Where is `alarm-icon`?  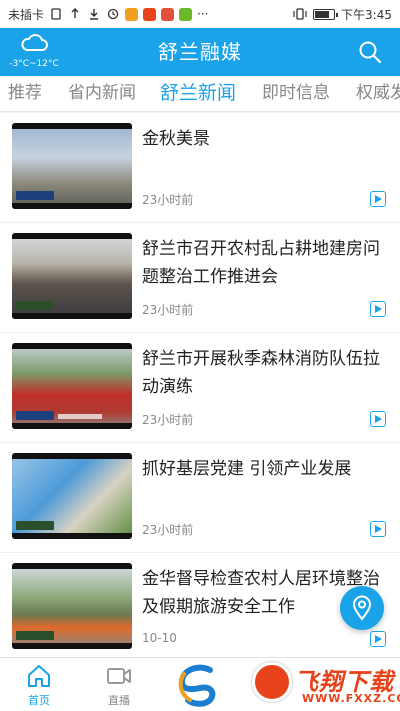 alarm-icon is located at coordinates (113, 14).